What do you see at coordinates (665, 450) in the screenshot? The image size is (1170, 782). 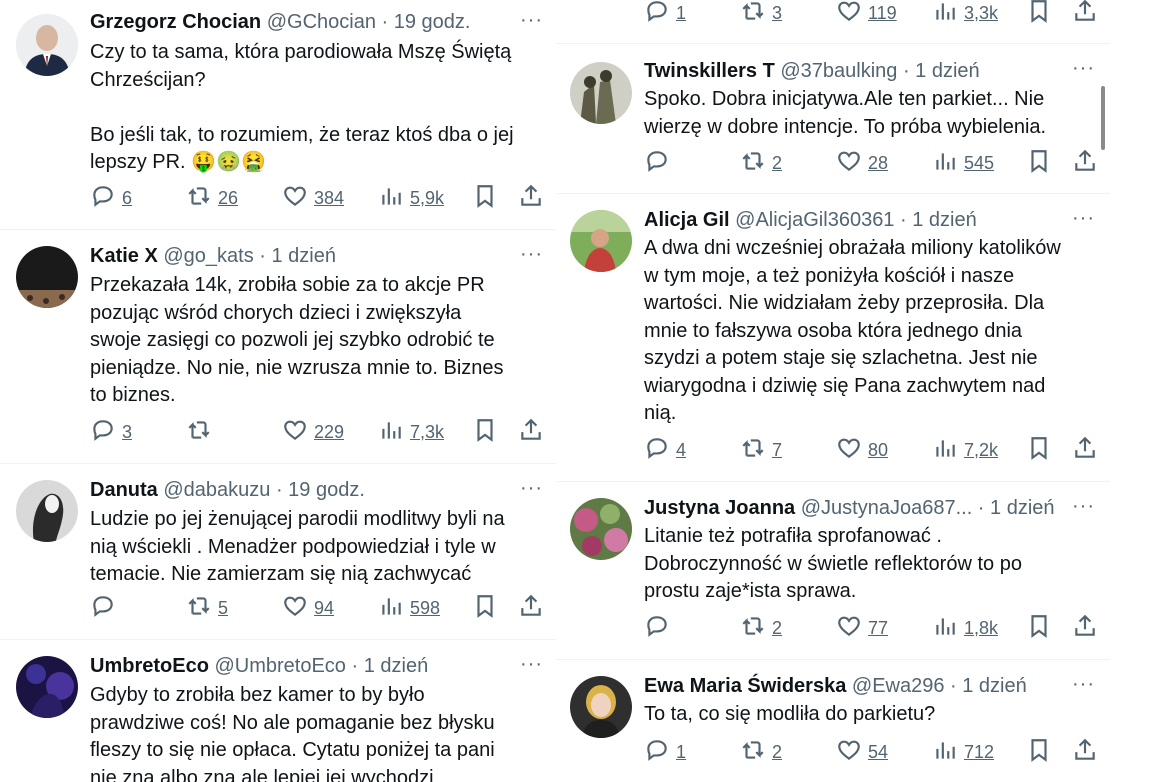 I see `reply-button: 4` at bounding box center [665, 450].